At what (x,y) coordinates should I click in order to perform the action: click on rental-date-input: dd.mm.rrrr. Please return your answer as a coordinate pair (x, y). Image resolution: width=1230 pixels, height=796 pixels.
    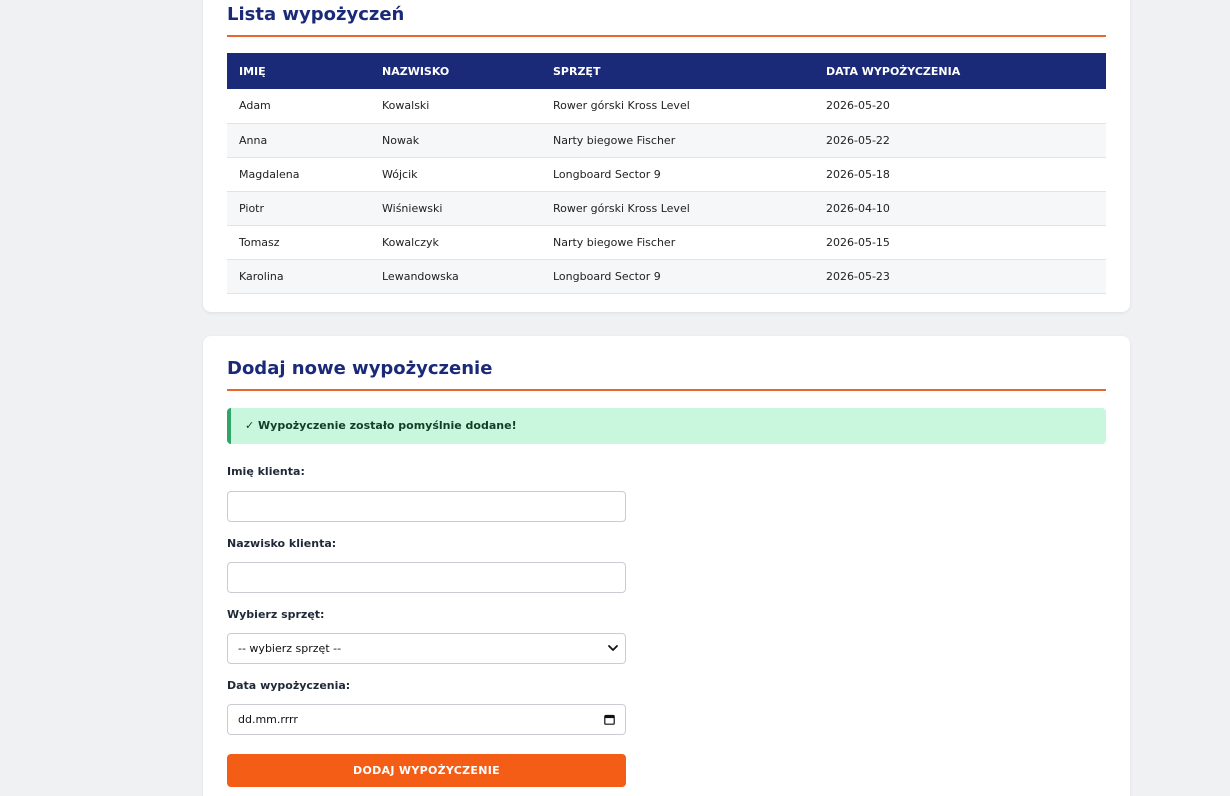
    Looking at the image, I should click on (426, 719).